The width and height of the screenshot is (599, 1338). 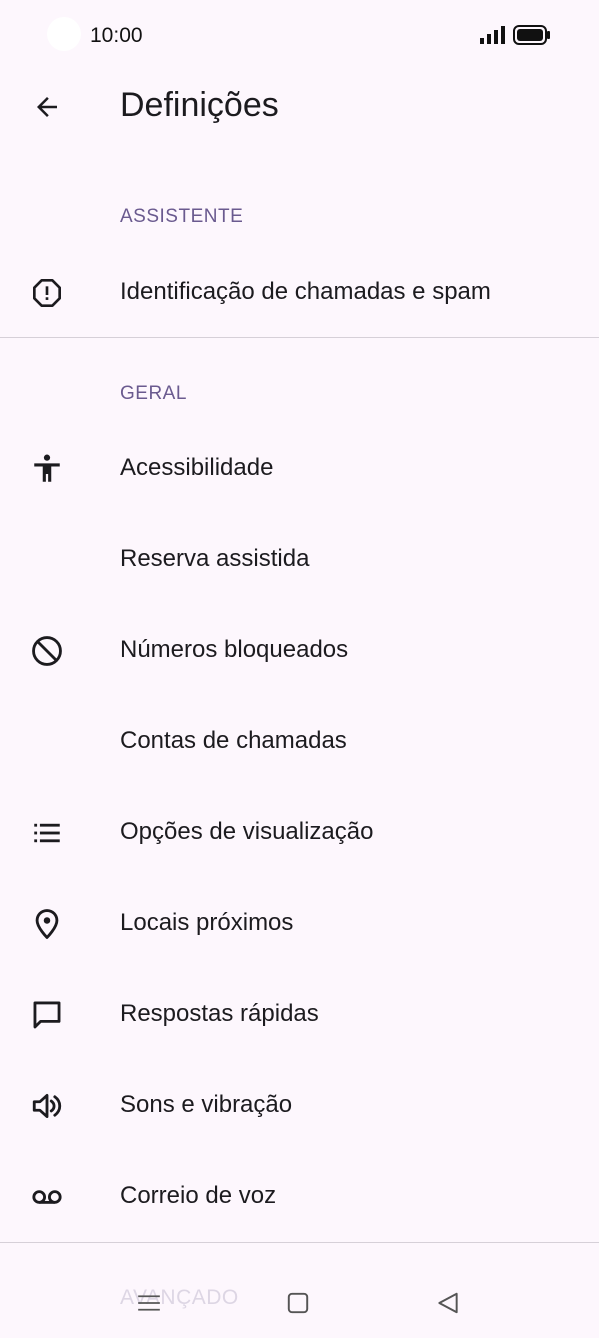 I want to click on settings-item-label: Reserva assistida, so click(x=215, y=558).